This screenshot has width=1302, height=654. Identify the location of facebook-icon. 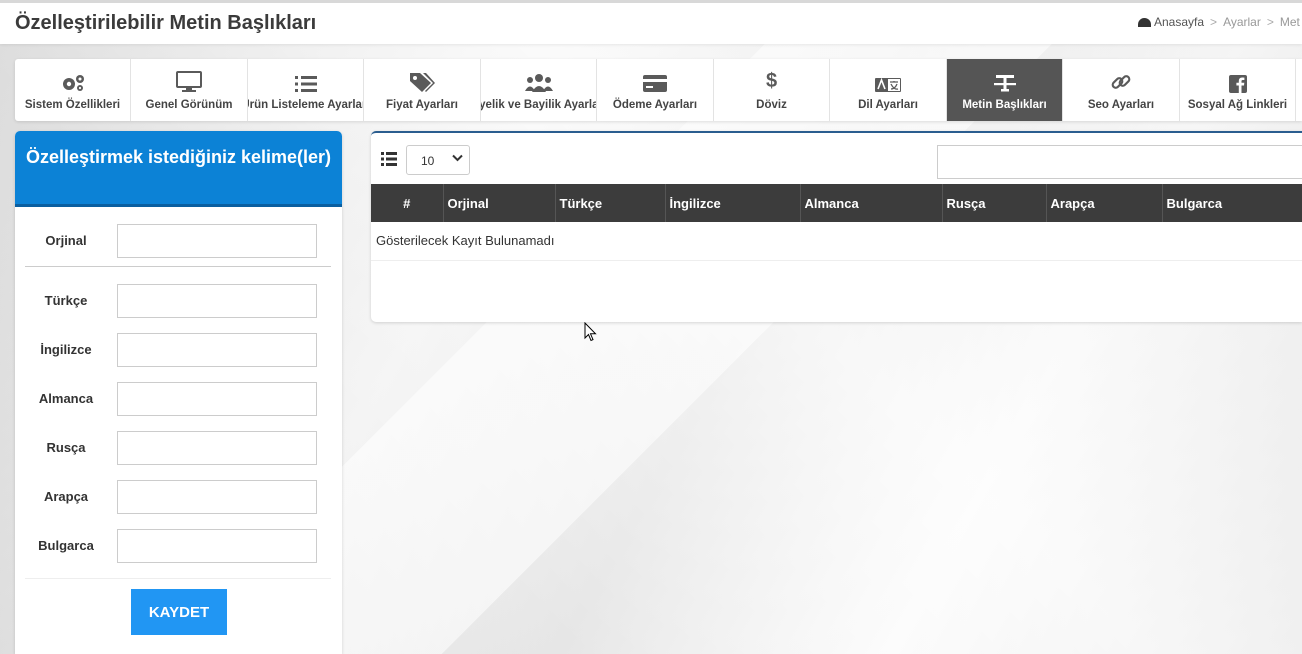
(1237, 76).